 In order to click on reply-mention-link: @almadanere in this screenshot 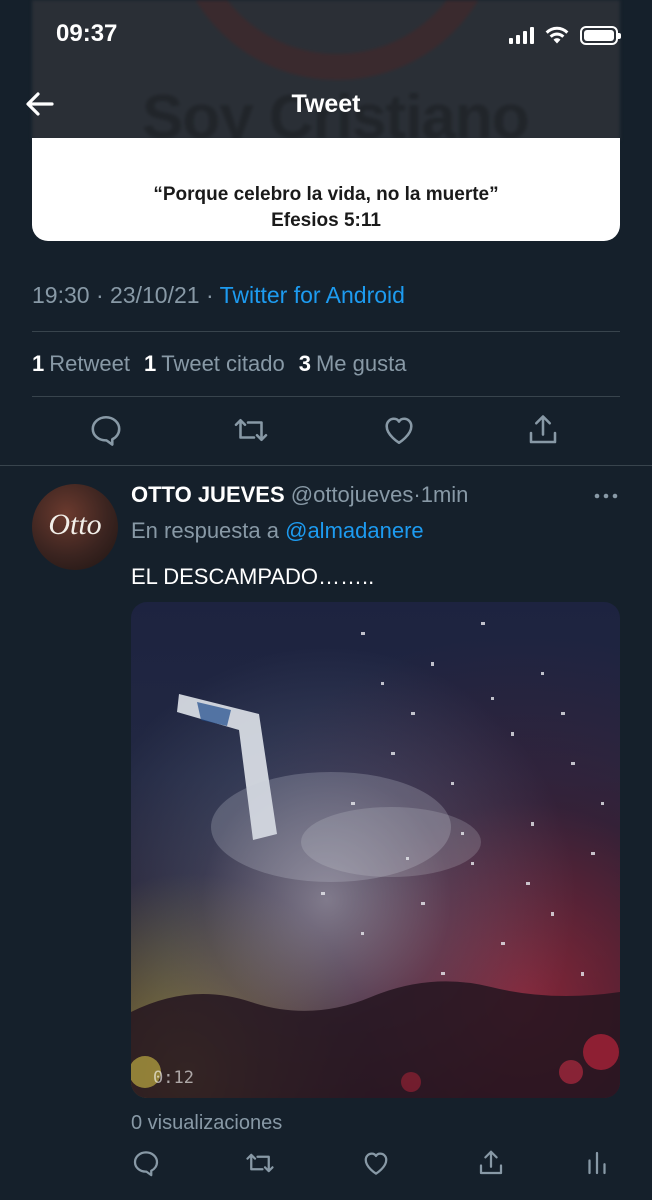, I will do `click(354, 530)`.